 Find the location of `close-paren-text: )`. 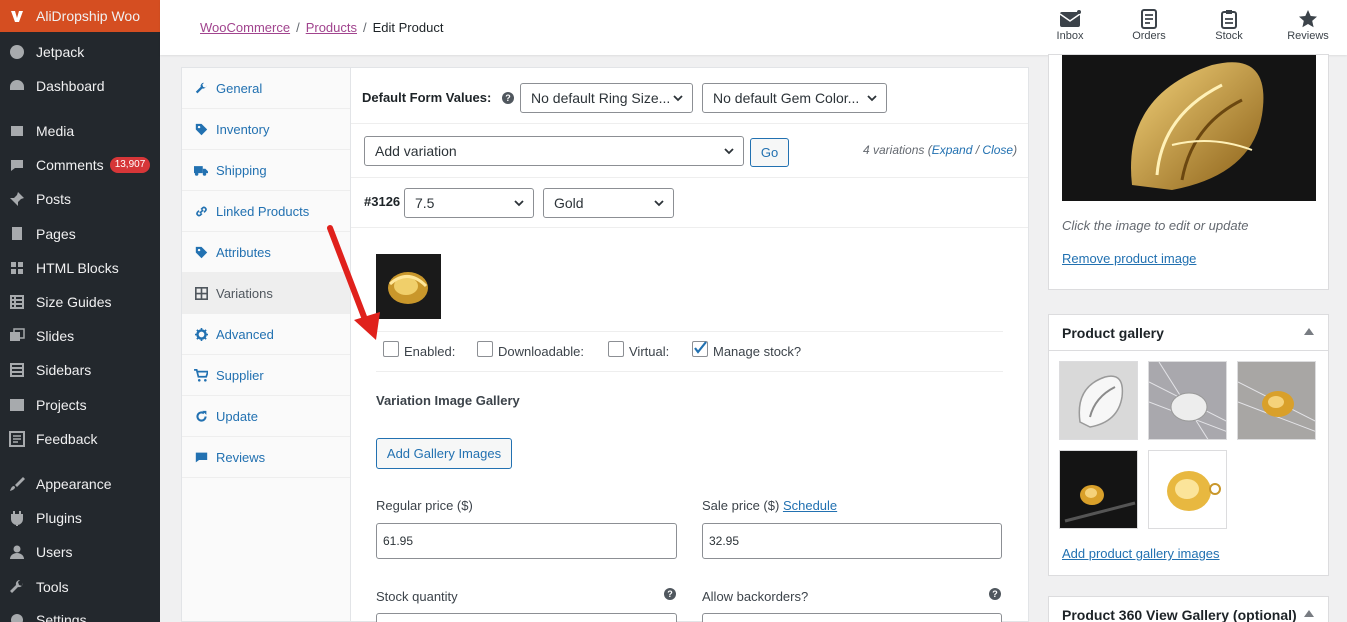

close-paren-text: ) is located at coordinates (1015, 150).